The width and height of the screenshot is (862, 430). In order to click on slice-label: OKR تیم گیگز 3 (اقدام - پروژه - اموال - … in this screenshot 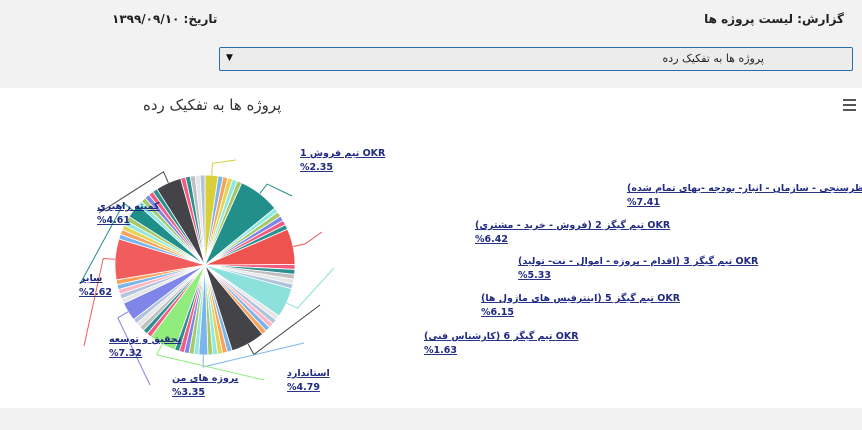, I will do `click(638, 261)`.